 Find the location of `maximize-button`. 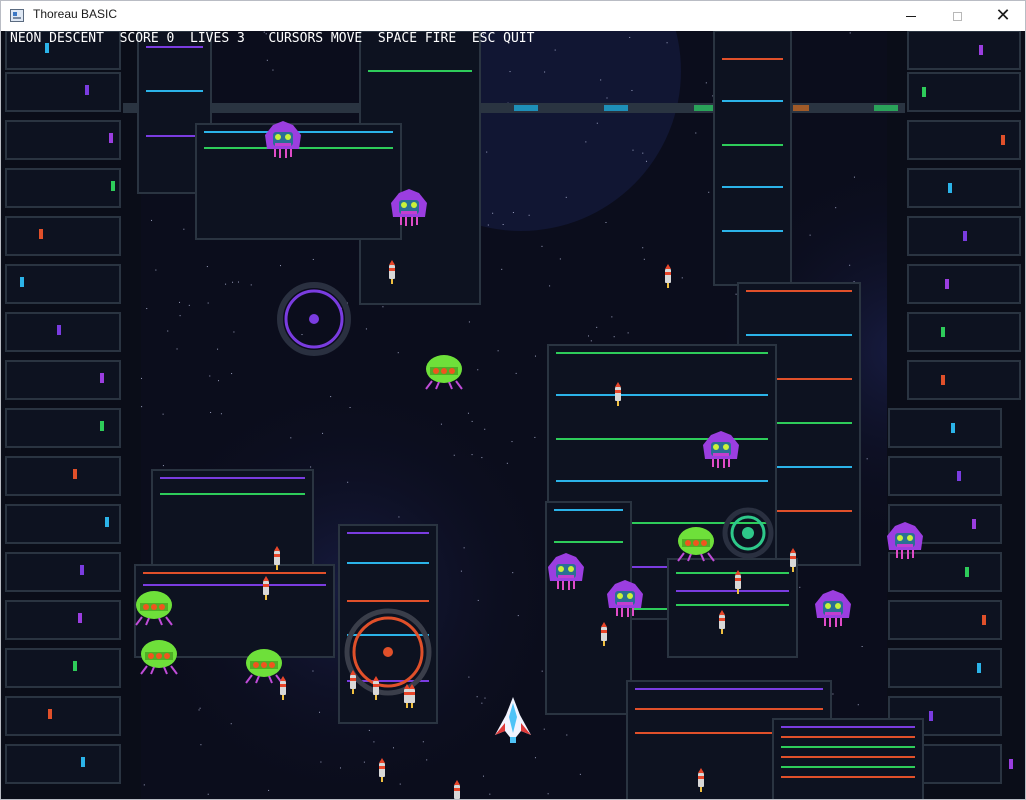

maximize-button is located at coordinates (957, 16).